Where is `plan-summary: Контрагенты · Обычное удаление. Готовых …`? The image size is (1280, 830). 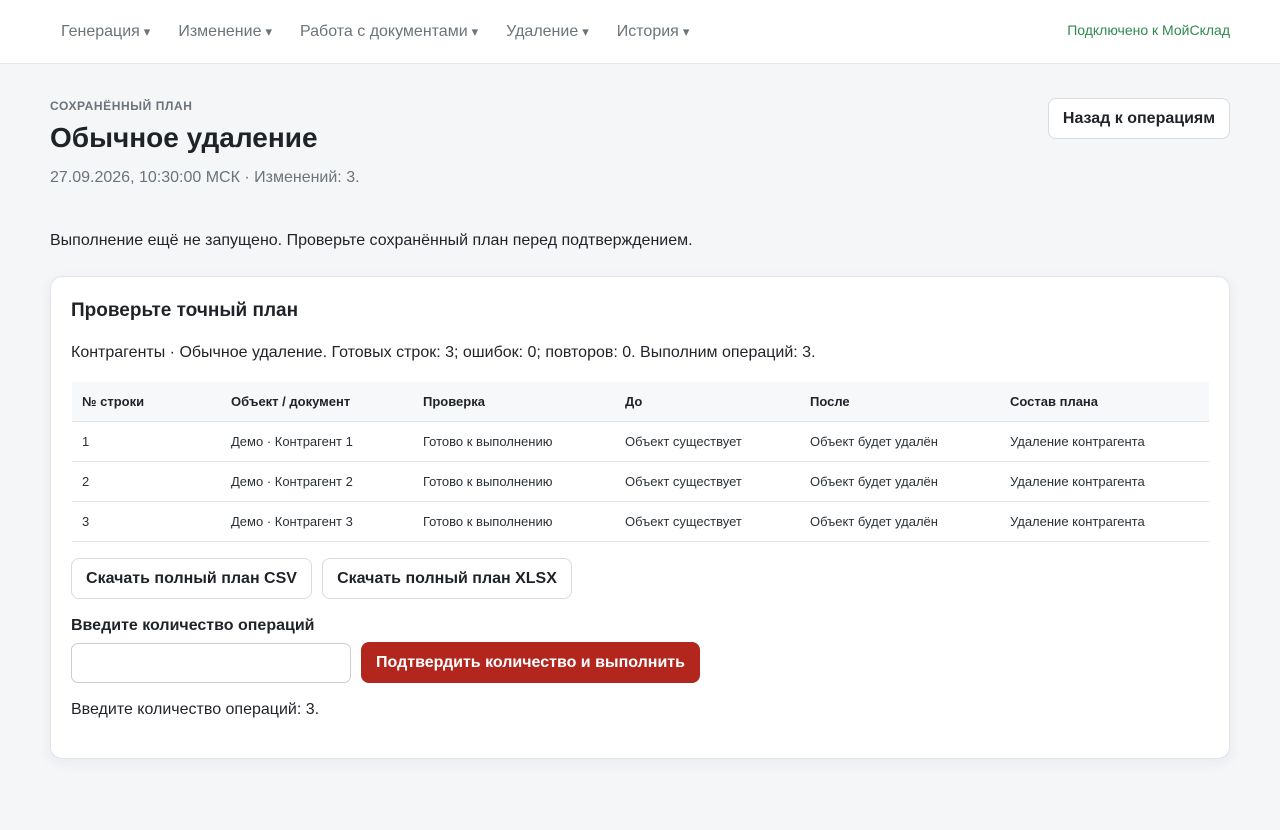 plan-summary: Контрагенты · Обычное удаление. Готовых … is located at coordinates (443, 352).